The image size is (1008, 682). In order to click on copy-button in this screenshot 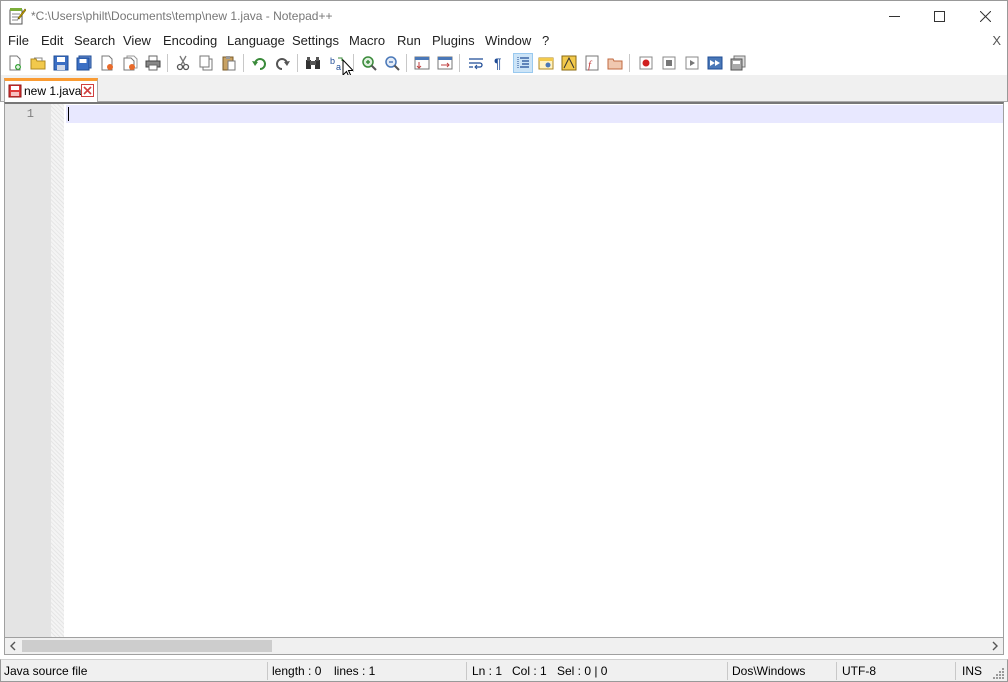, I will do `click(206, 63)`.